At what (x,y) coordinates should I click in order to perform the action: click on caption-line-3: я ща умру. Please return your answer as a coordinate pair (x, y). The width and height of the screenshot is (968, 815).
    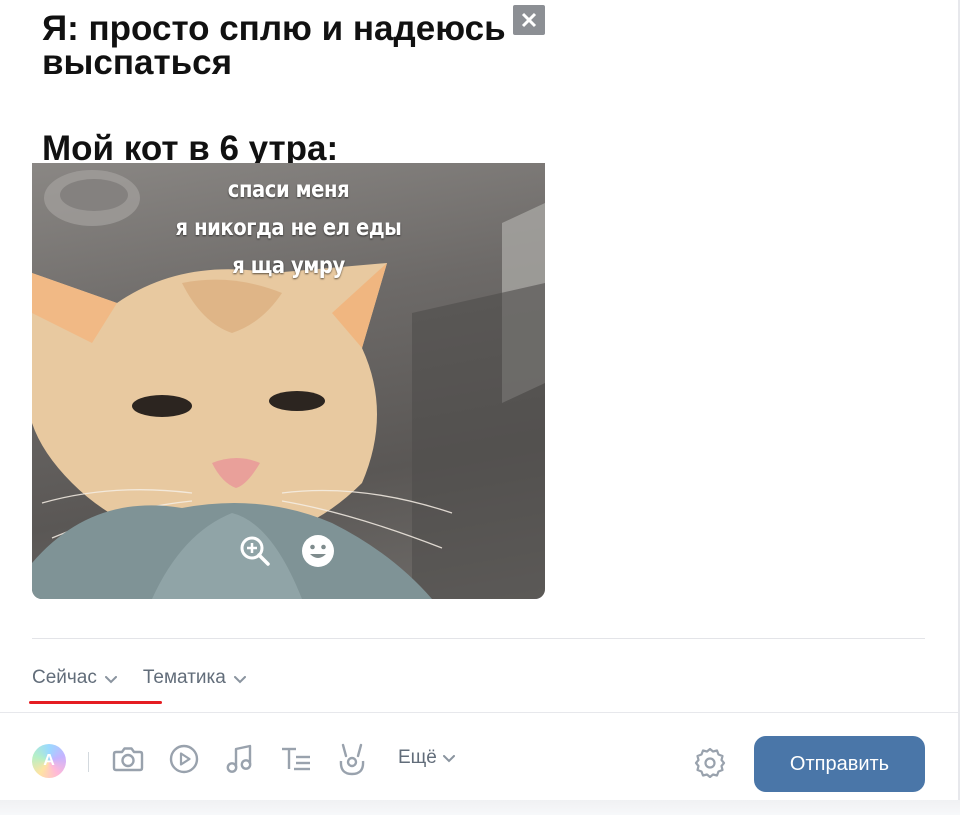
    Looking at the image, I should click on (288, 266).